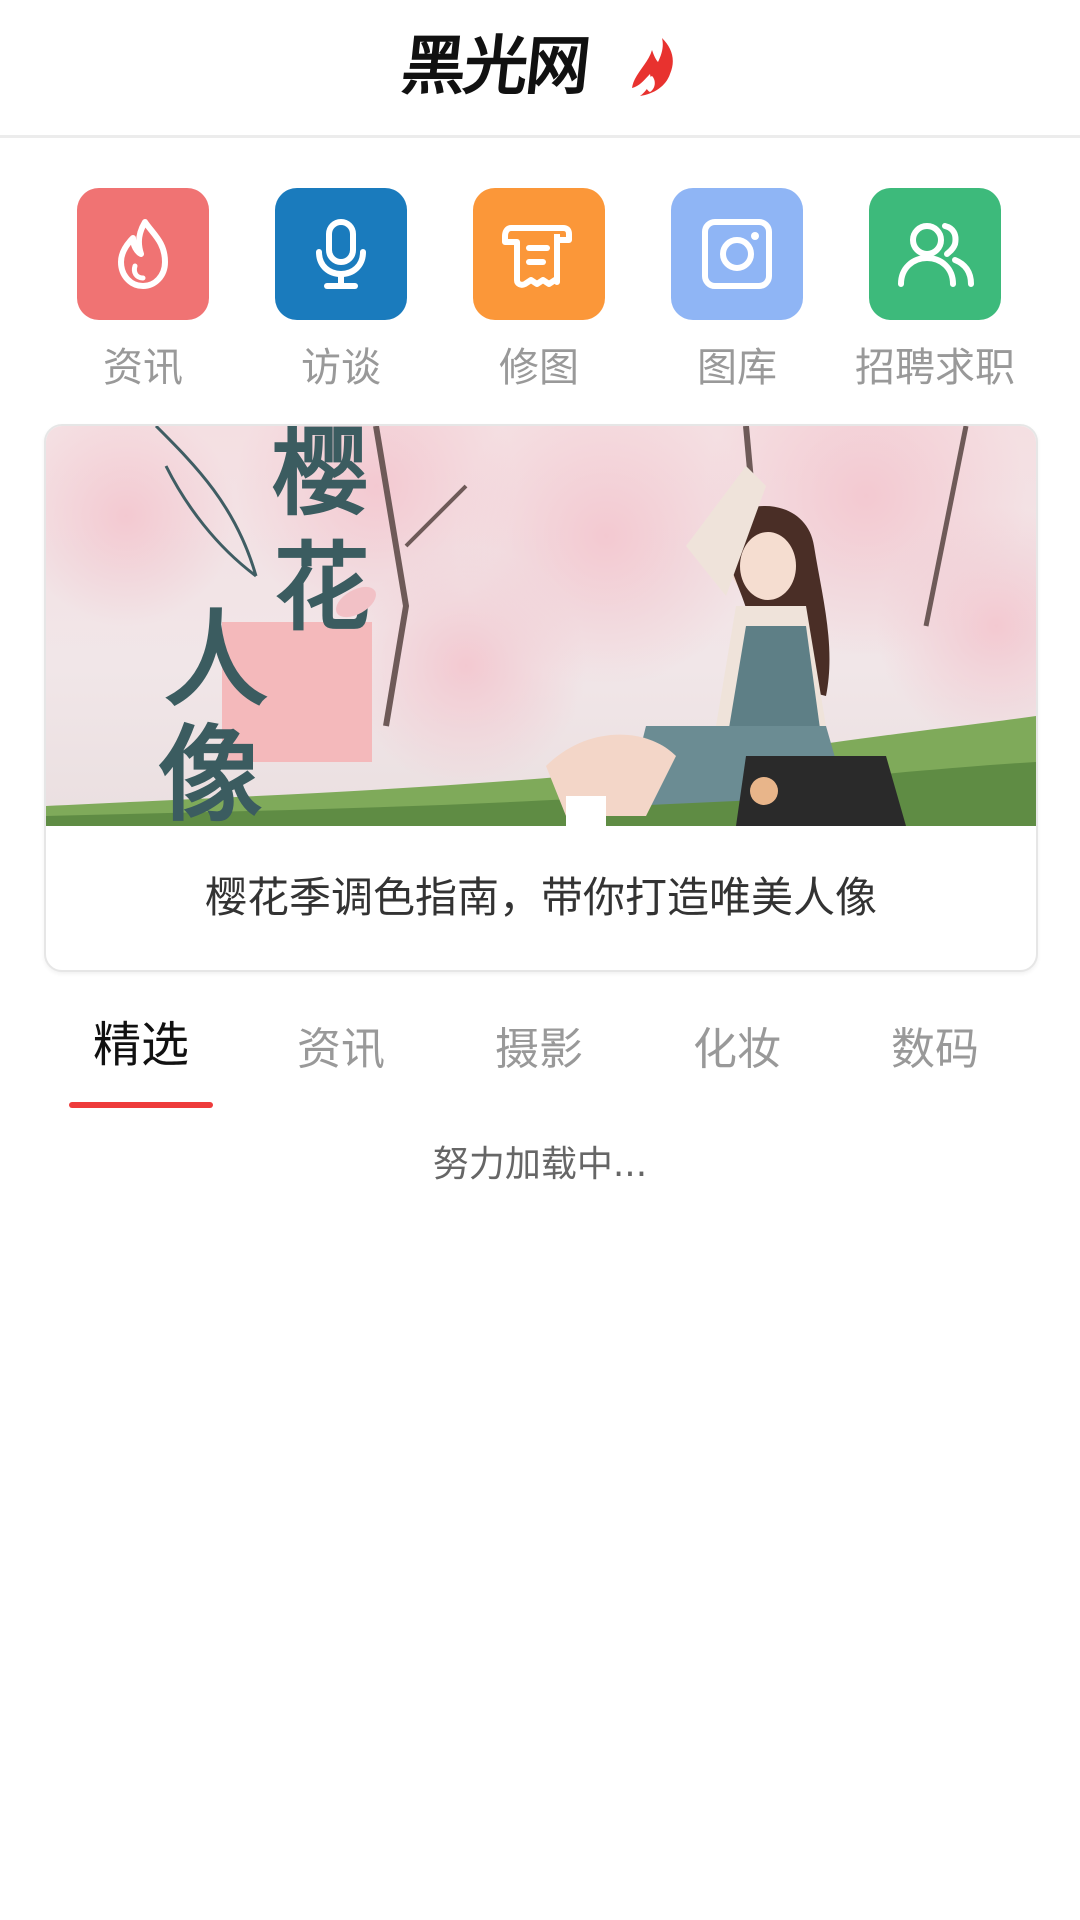 The image size is (1080, 1920). What do you see at coordinates (737, 368) in the screenshot?
I see `quicknav-label: 图库` at bounding box center [737, 368].